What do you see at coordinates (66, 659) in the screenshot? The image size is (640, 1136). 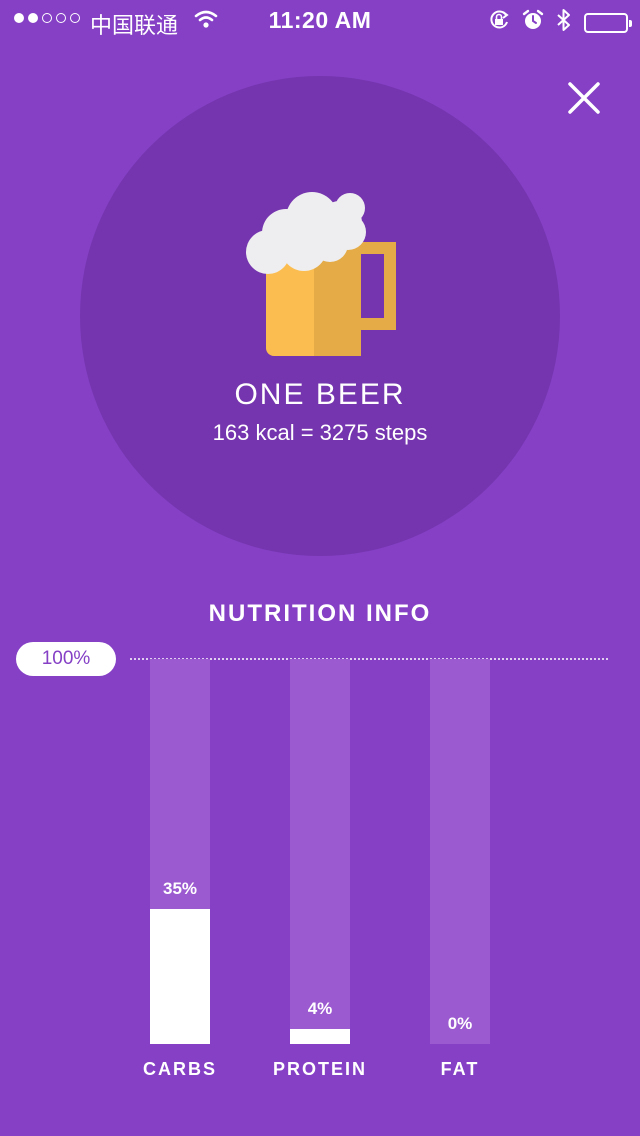 I see `max-percent-badge: 100%` at bounding box center [66, 659].